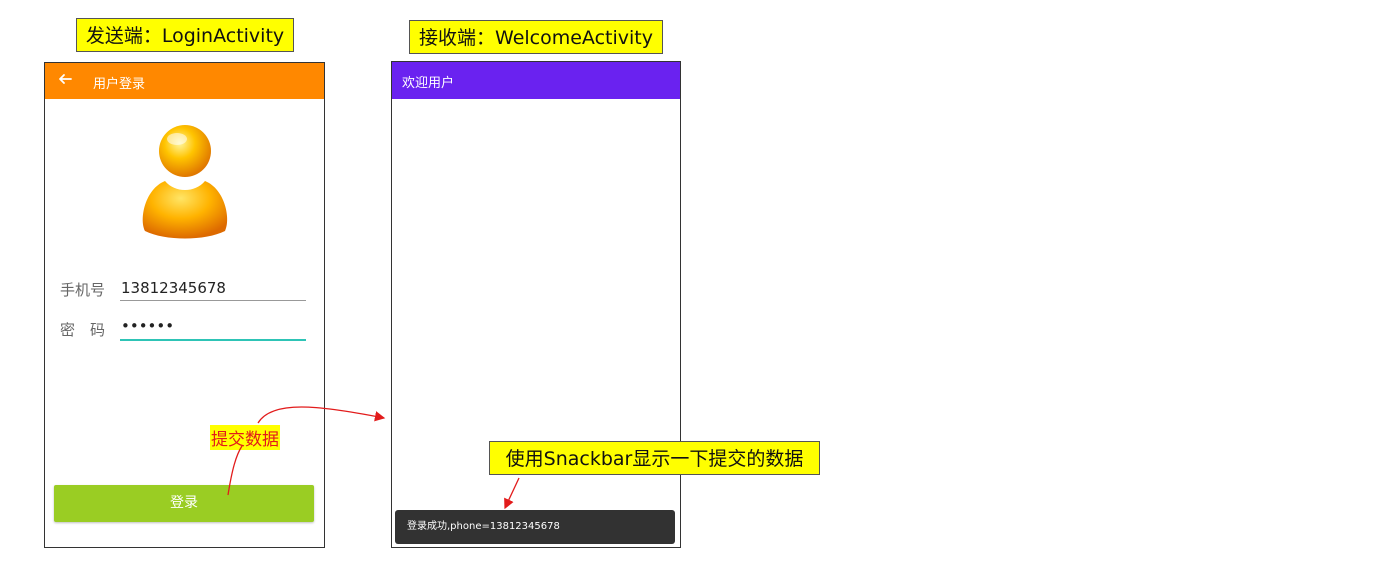  What do you see at coordinates (83, 290) in the screenshot?
I see `phone-label: 手机号` at bounding box center [83, 290].